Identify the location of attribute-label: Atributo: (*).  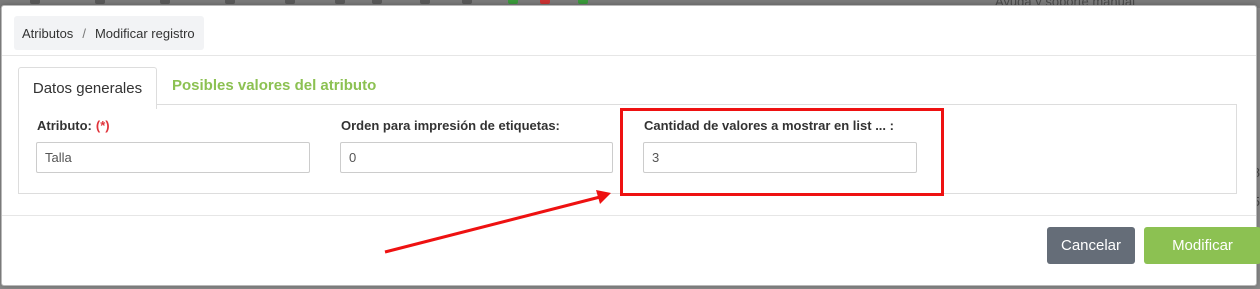
(73, 125).